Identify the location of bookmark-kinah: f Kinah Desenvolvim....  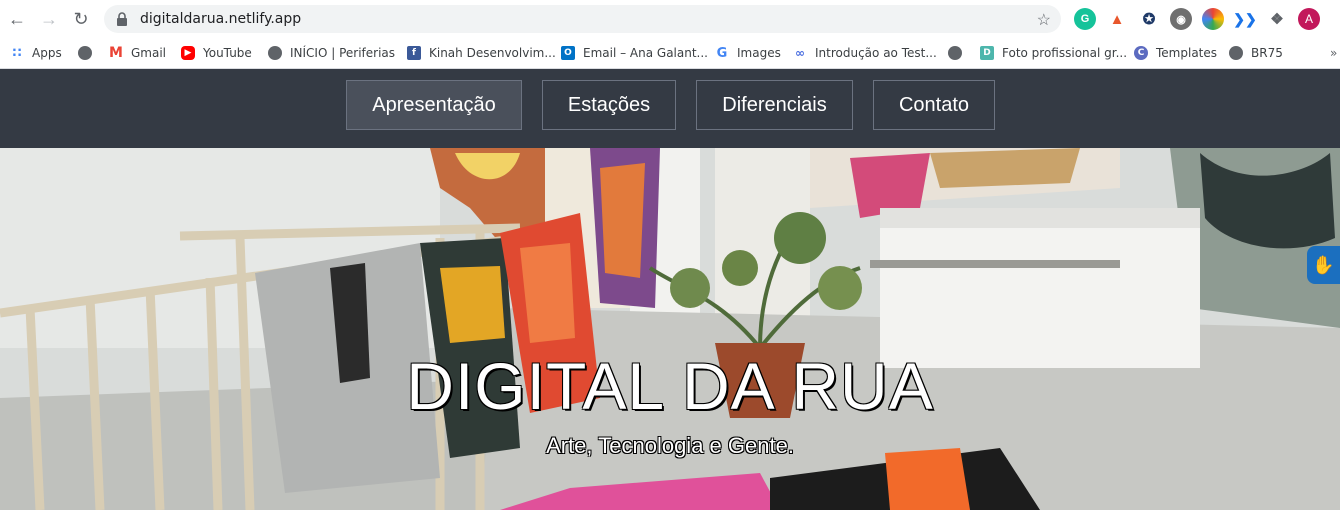
(481, 53).